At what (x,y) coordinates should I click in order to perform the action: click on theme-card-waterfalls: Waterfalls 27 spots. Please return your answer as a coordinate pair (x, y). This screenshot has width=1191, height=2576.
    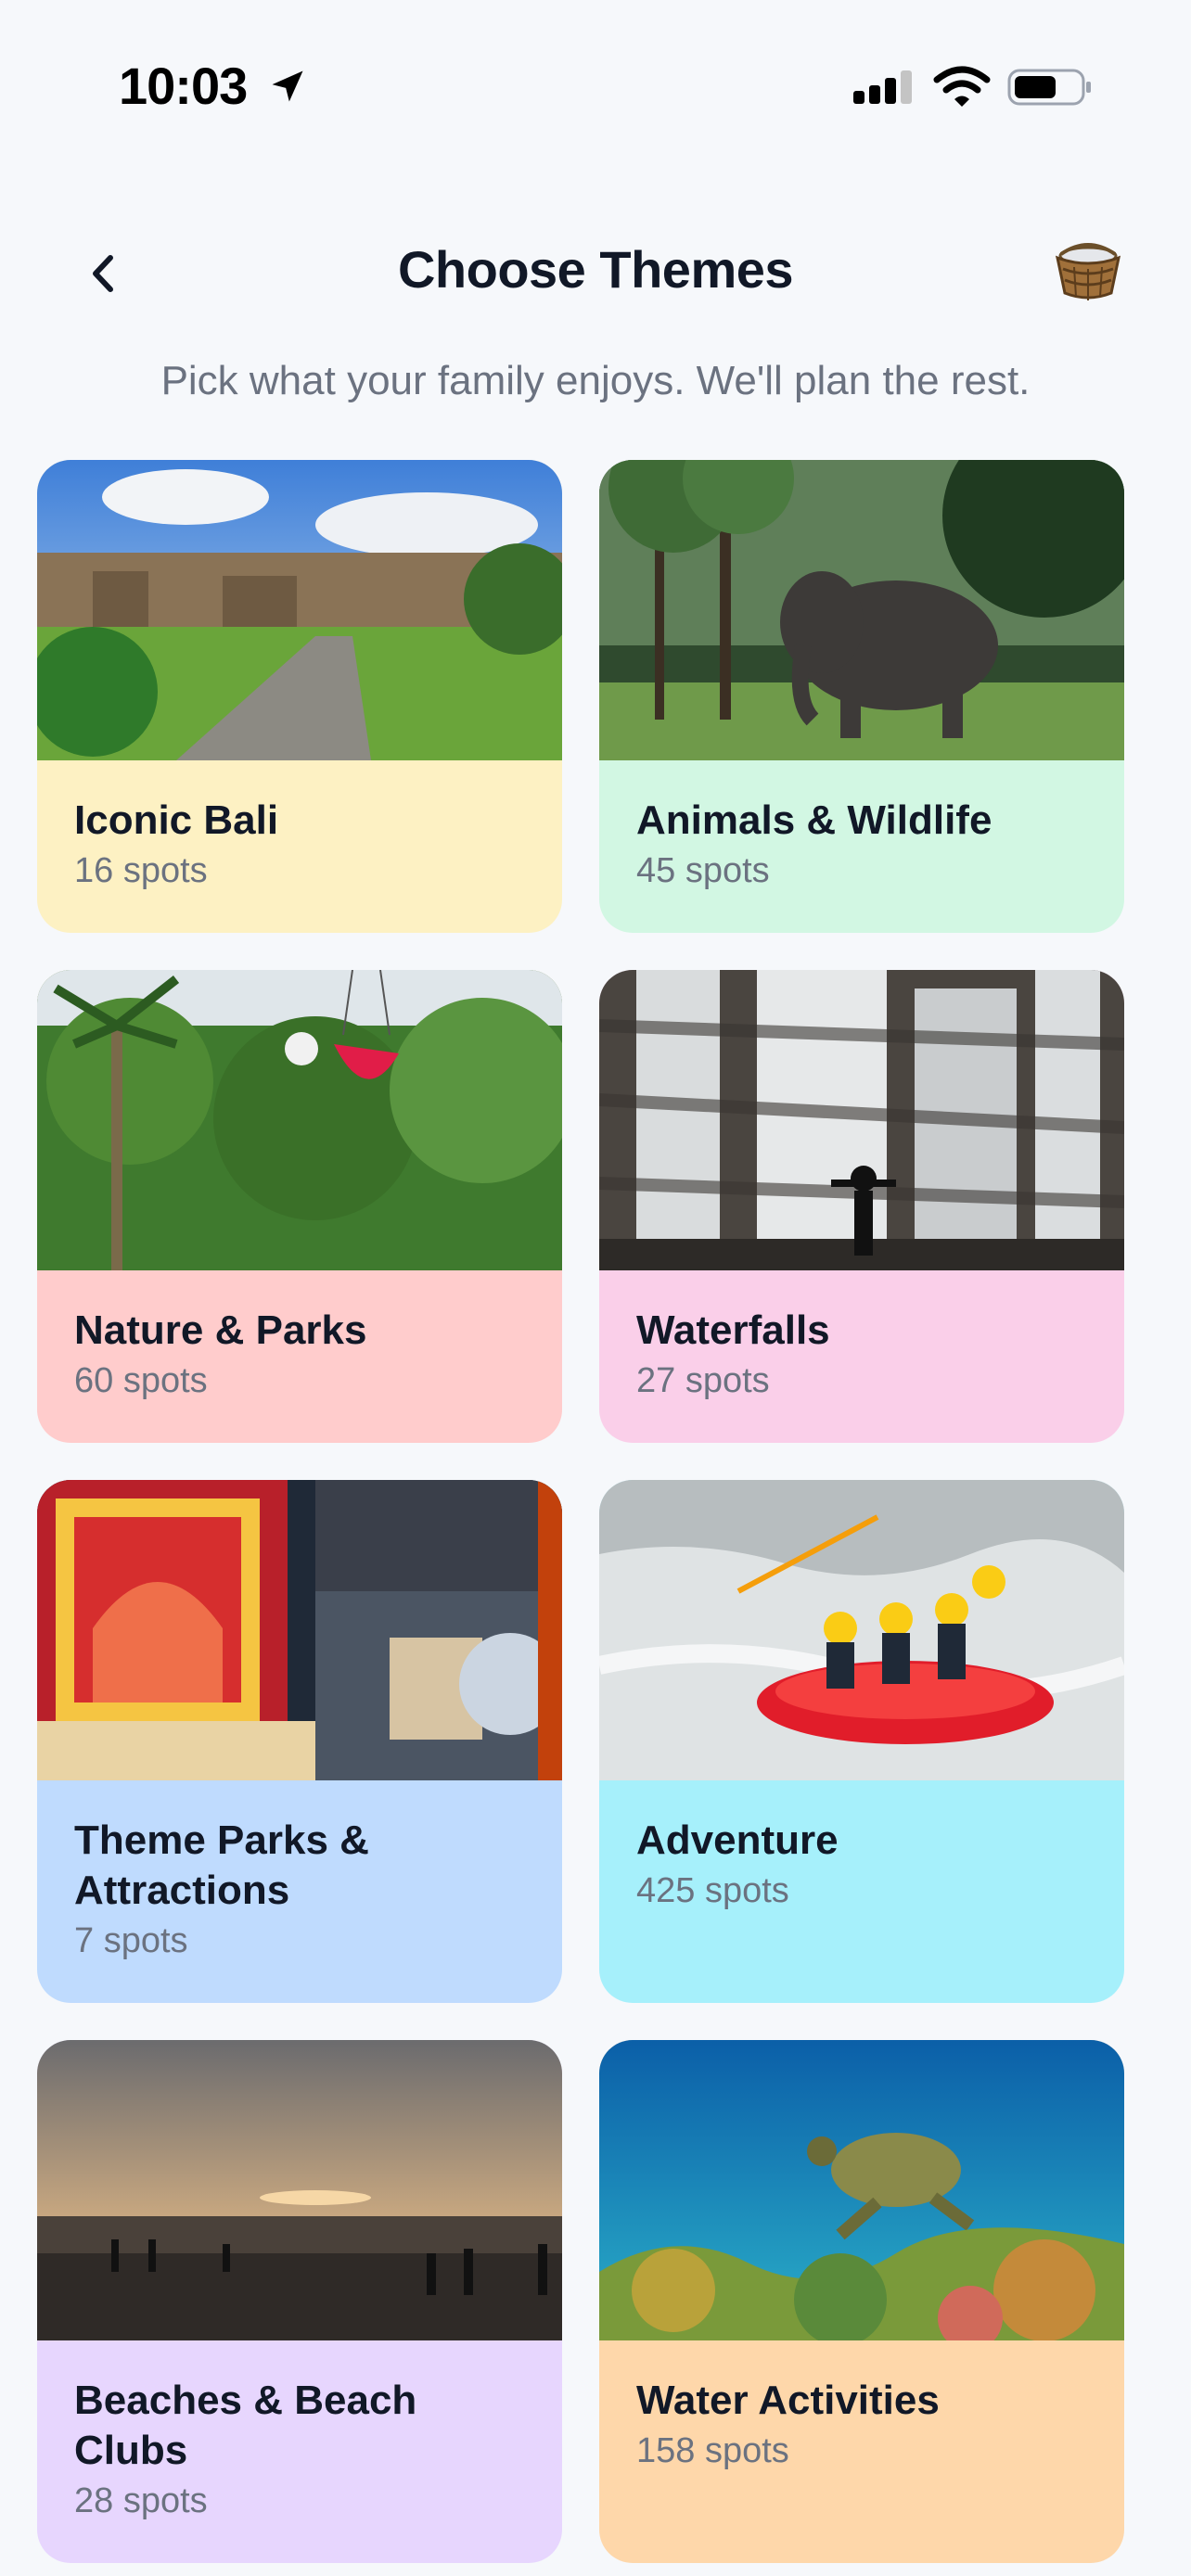
    Looking at the image, I should click on (861, 1206).